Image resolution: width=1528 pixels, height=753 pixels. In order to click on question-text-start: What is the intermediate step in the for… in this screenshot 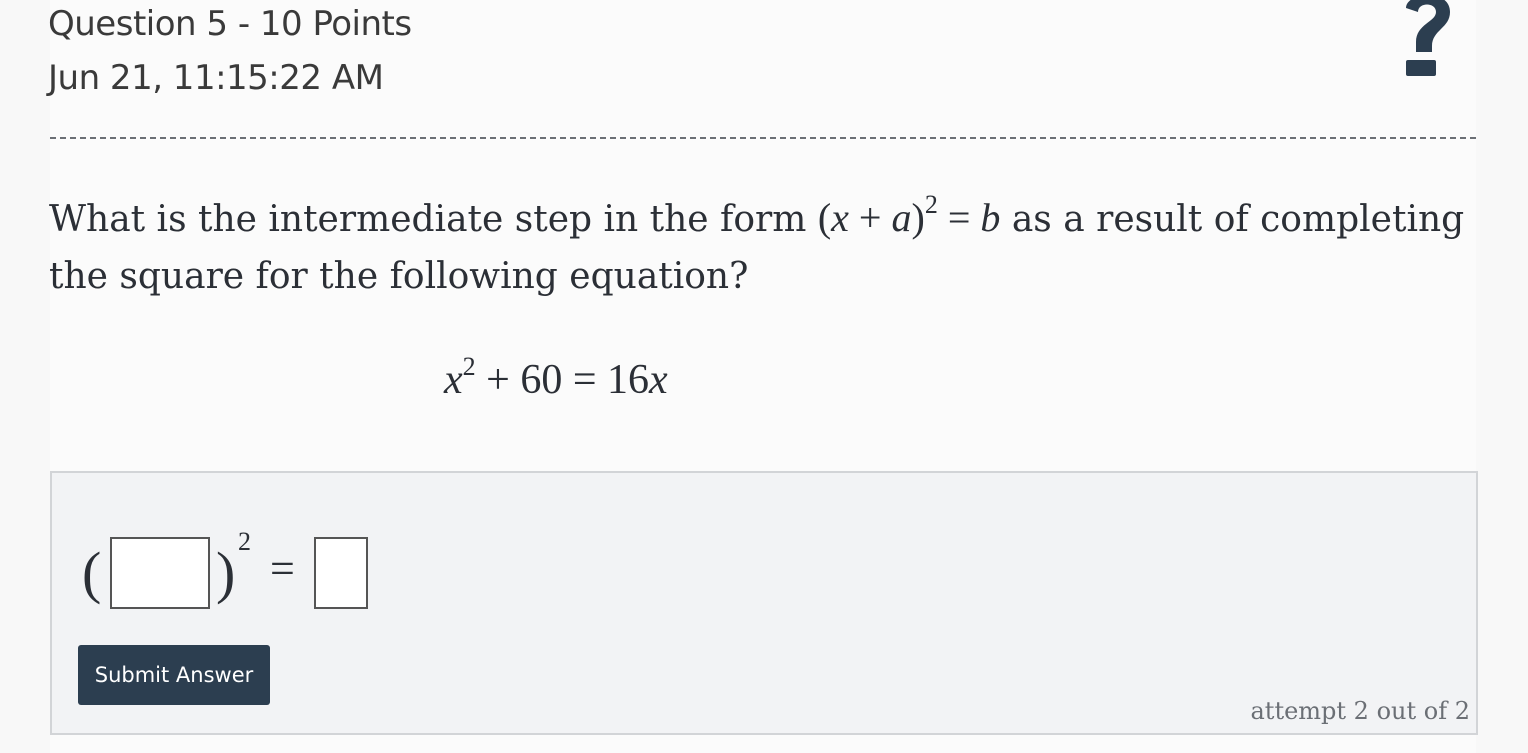, I will do `click(433, 219)`.